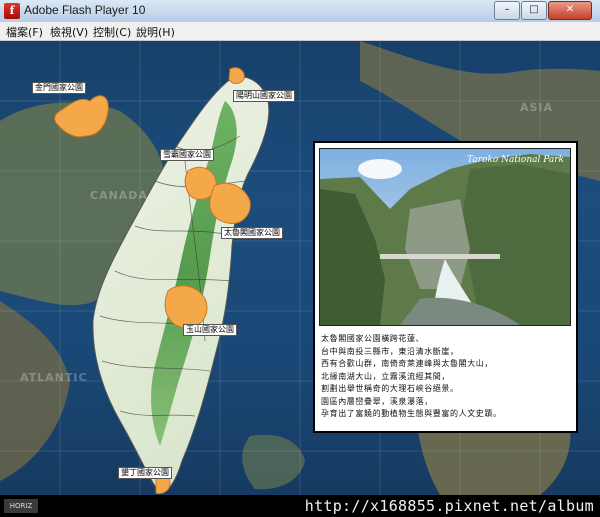 This screenshot has height=517, width=600. Describe the element at coordinates (390, 351) in the screenshot. I see `description-line: 台中與南投三縣市，東沿清水斷崖，` at that location.